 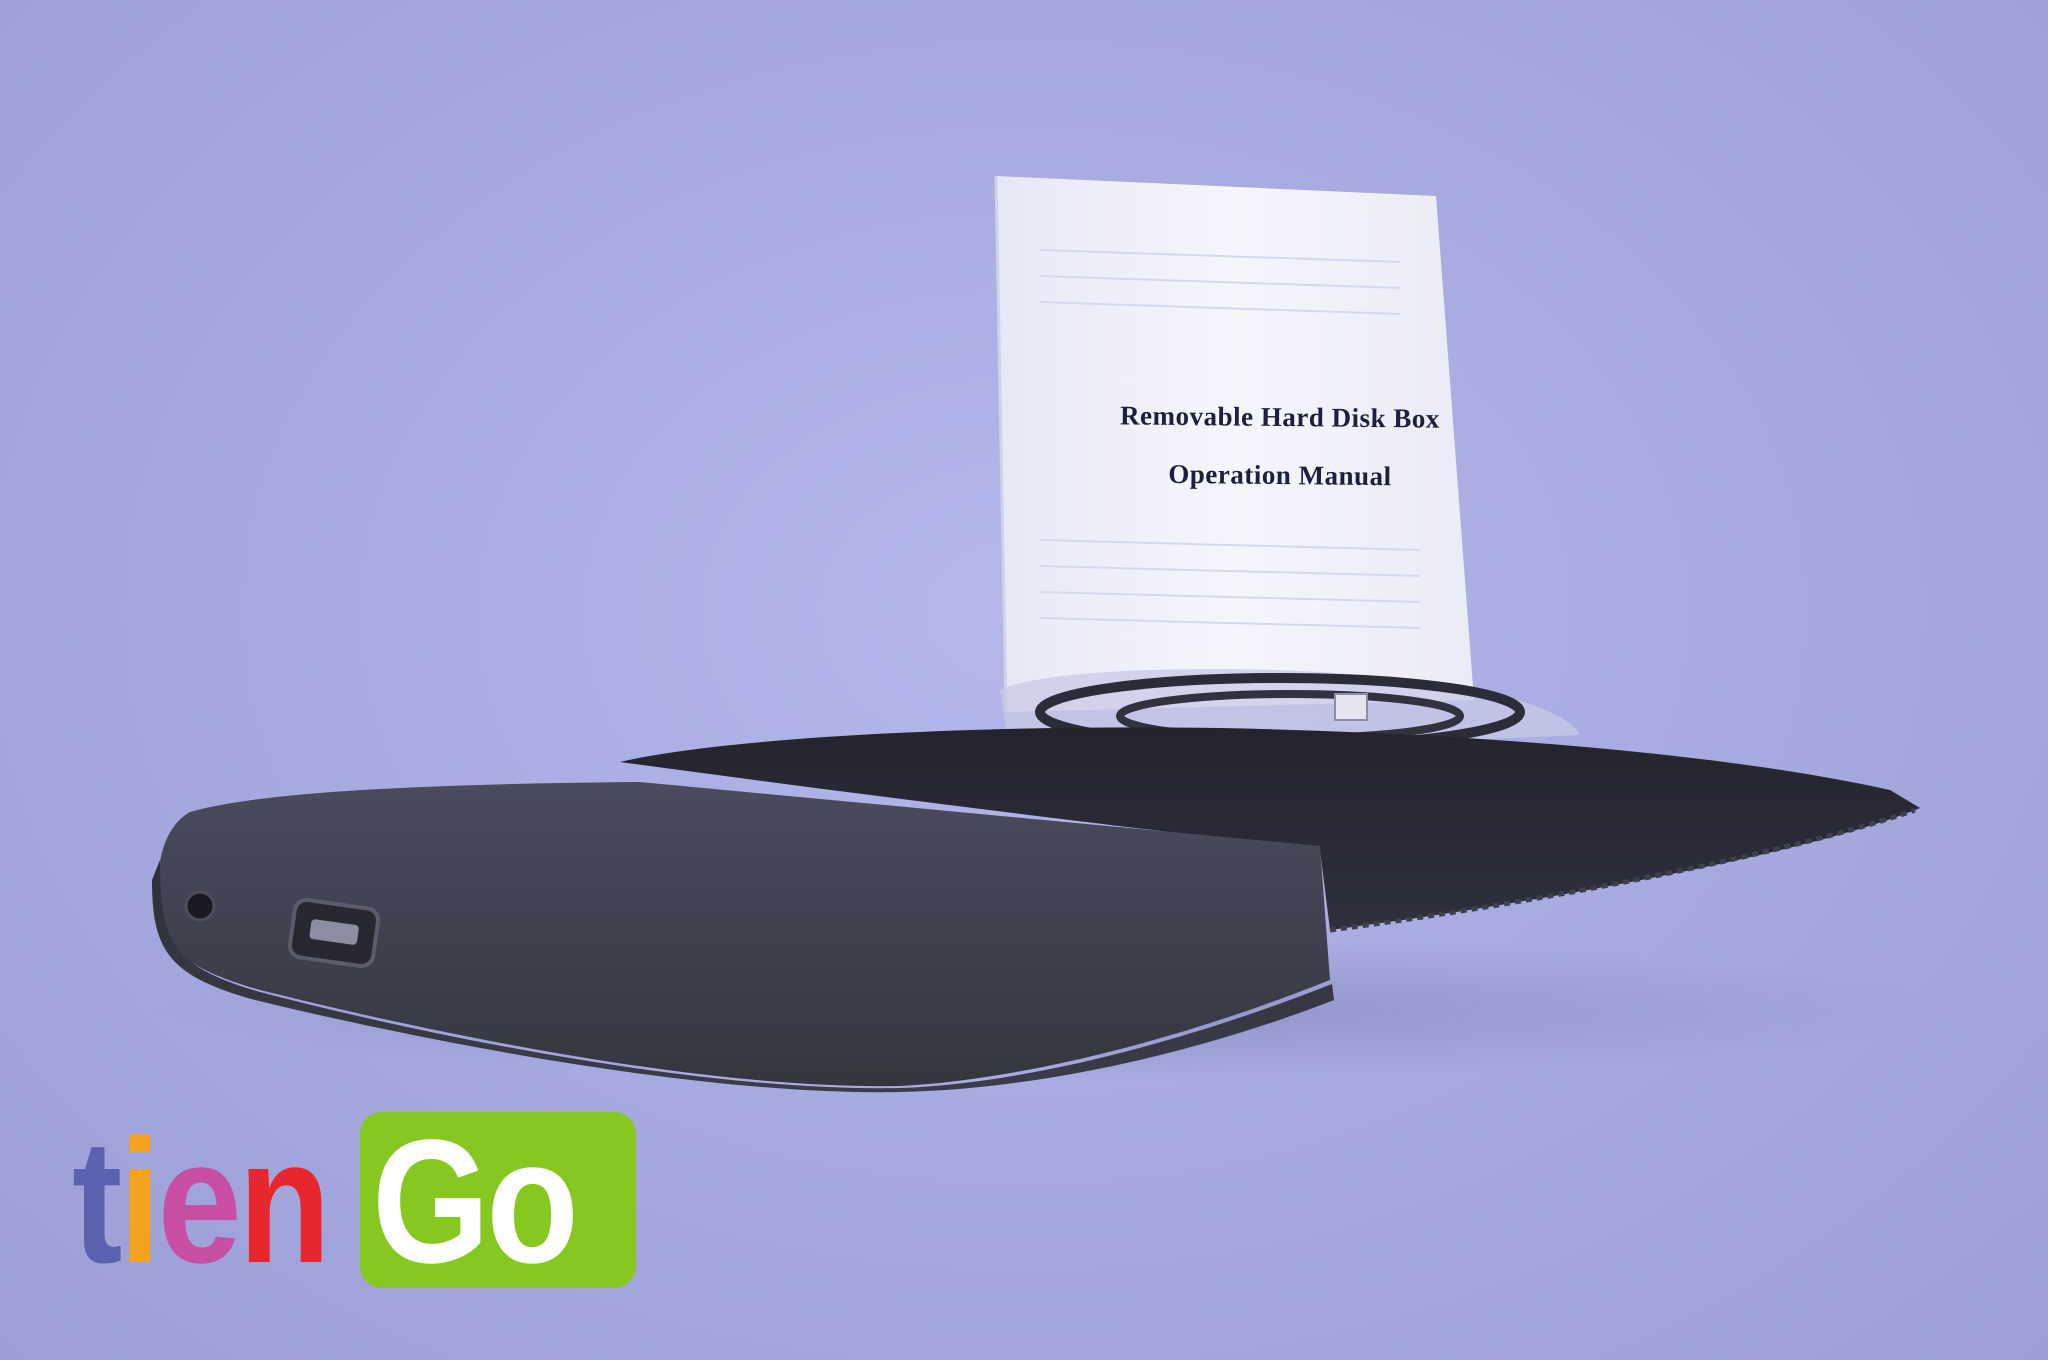 What do you see at coordinates (1351, 707) in the screenshot?
I see `usb-connector` at bounding box center [1351, 707].